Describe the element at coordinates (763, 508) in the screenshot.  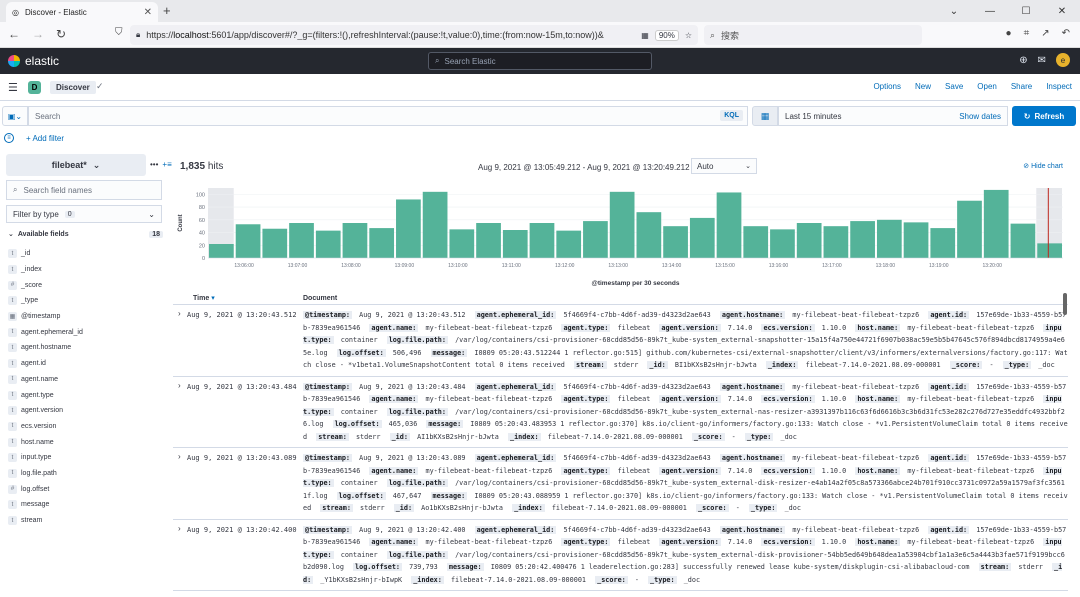
I see `doc-field-key: _type:` at that location.